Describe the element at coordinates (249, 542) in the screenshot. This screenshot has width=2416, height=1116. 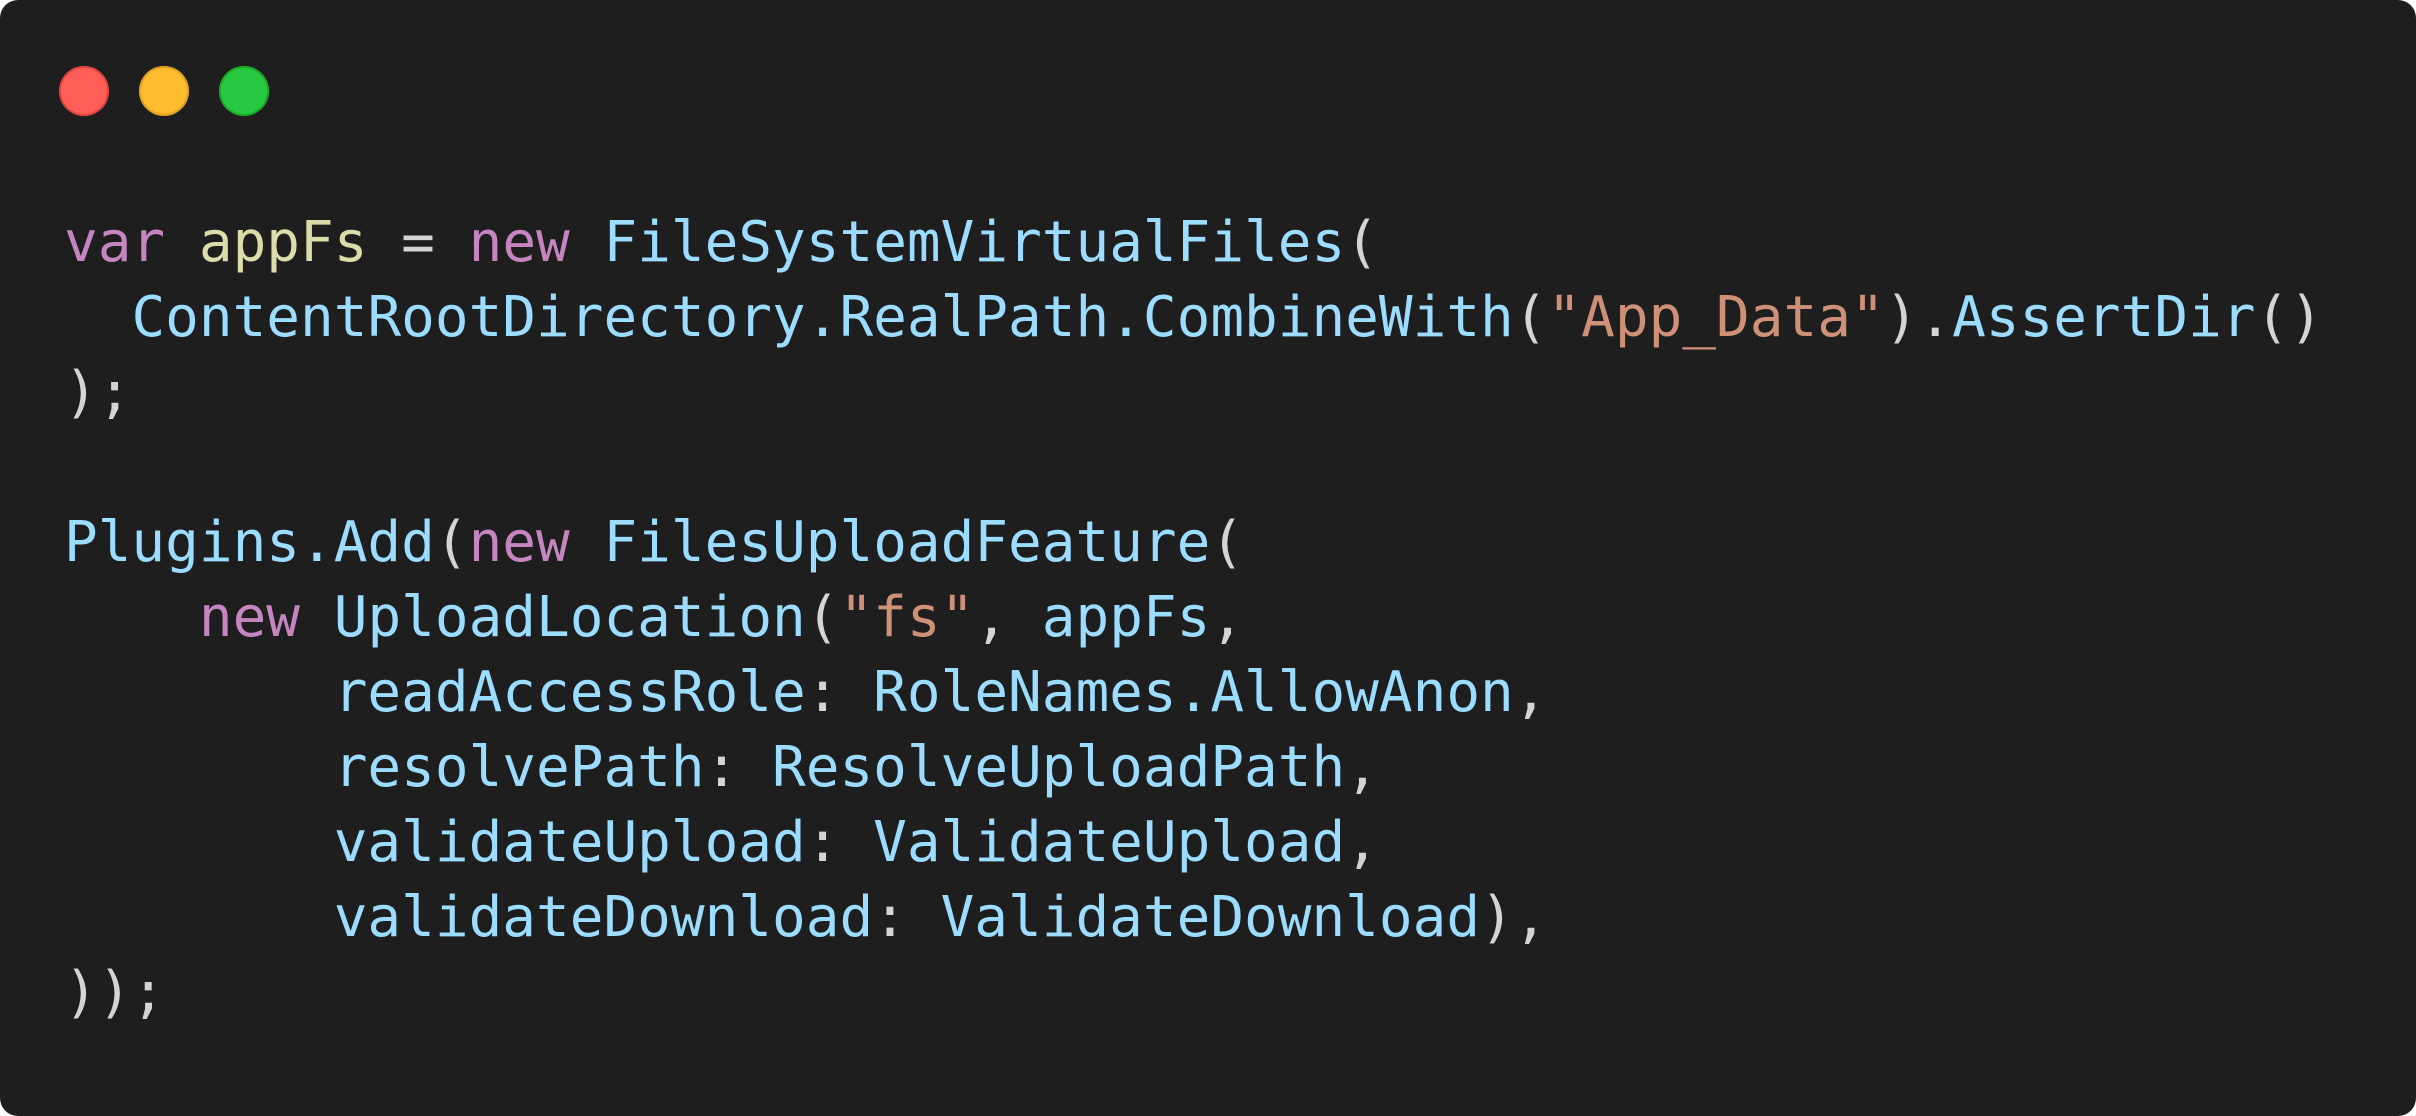
I see `code-token: Plugins.Add` at that location.